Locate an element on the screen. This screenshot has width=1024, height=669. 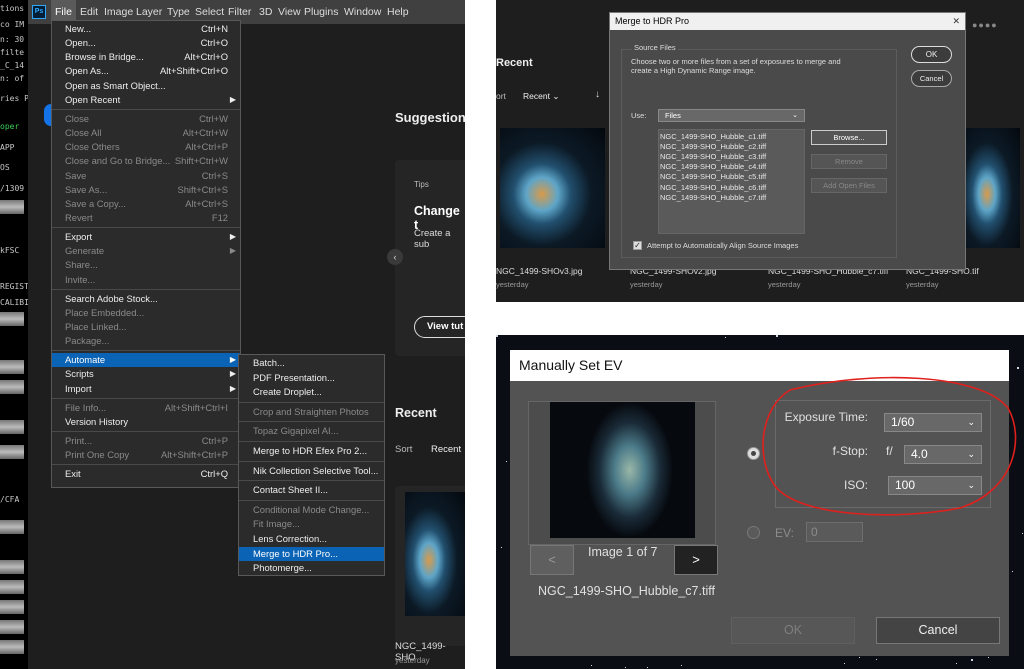
menu-plugins: Plugins is located at coordinates (321, 12).